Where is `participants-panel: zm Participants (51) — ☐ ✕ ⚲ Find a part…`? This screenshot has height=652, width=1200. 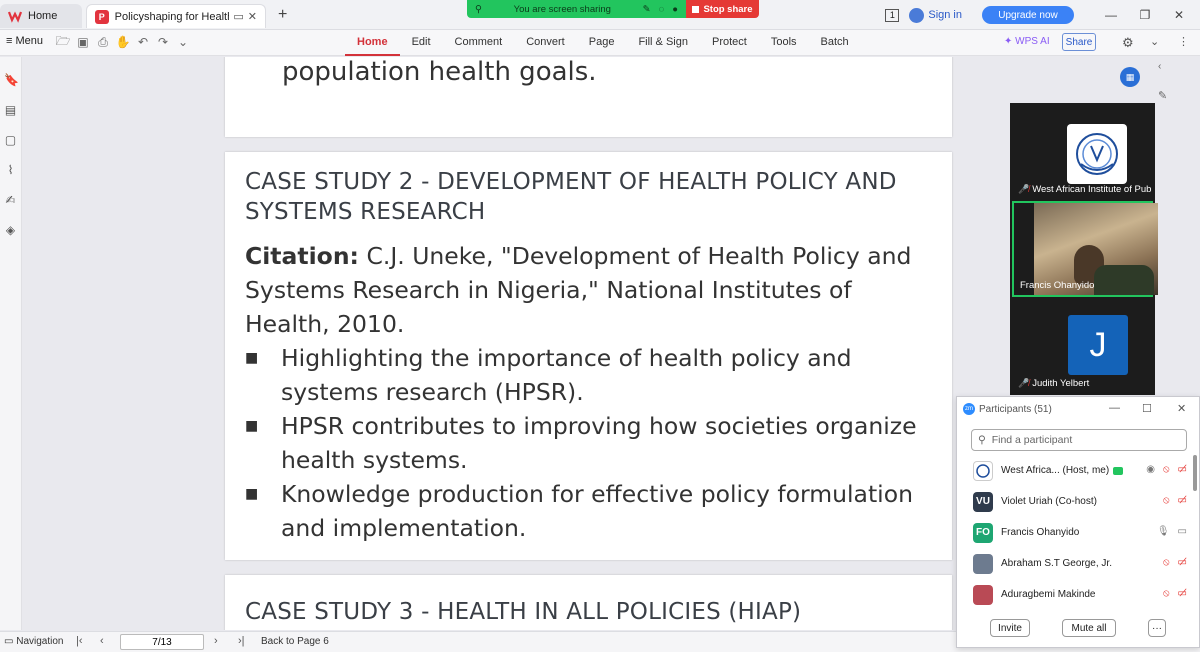
participants-panel: zm Participants (51) — ☐ ✕ ⚲ Find a part… is located at coordinates (1078, 522).